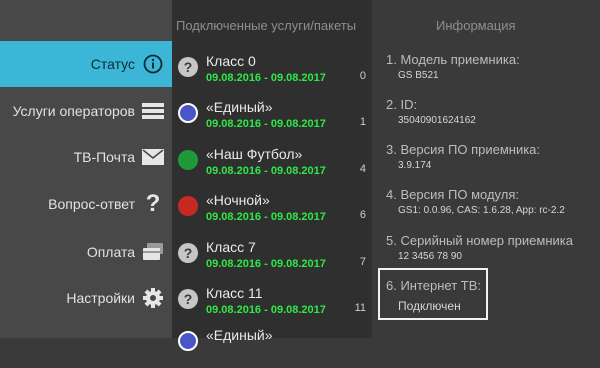 Image resolution: width=600 pixels, height=368 pixels. What do you see at coordinates (231, 247) in the screenshot?
I see `service-name: Класс 7` at bounding box center [231, 247].